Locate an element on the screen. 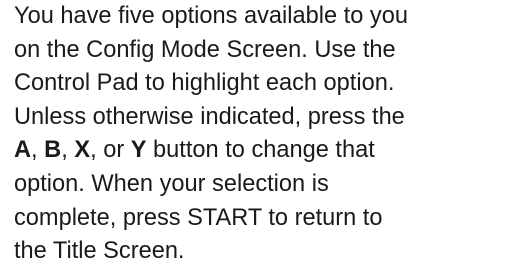  button-a-label: A is located at coordinates (23, 150).